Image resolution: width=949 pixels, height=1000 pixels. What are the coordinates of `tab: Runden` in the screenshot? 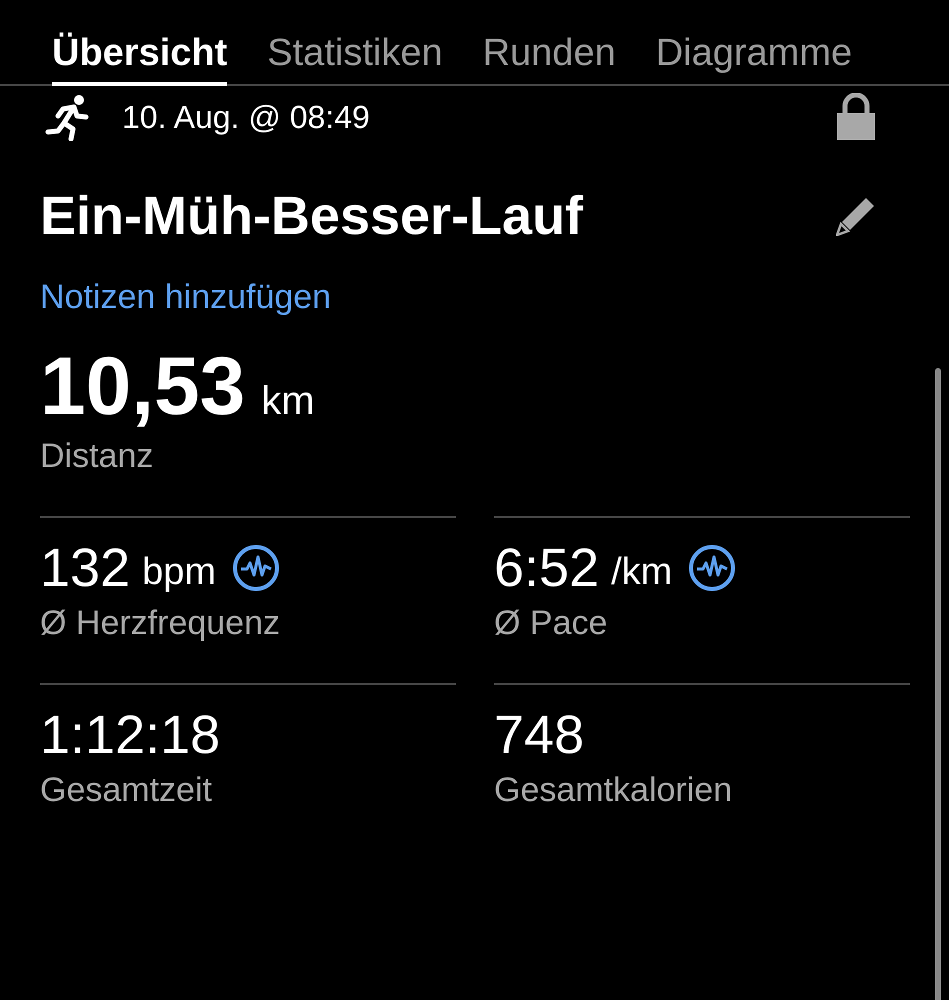 It's located at (549, 59).